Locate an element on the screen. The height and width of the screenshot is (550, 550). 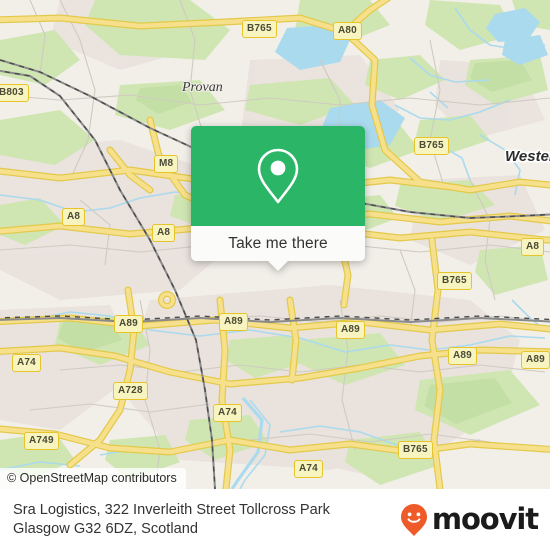
moovit-wordmark: moovit is located at coordinates (485, 519).